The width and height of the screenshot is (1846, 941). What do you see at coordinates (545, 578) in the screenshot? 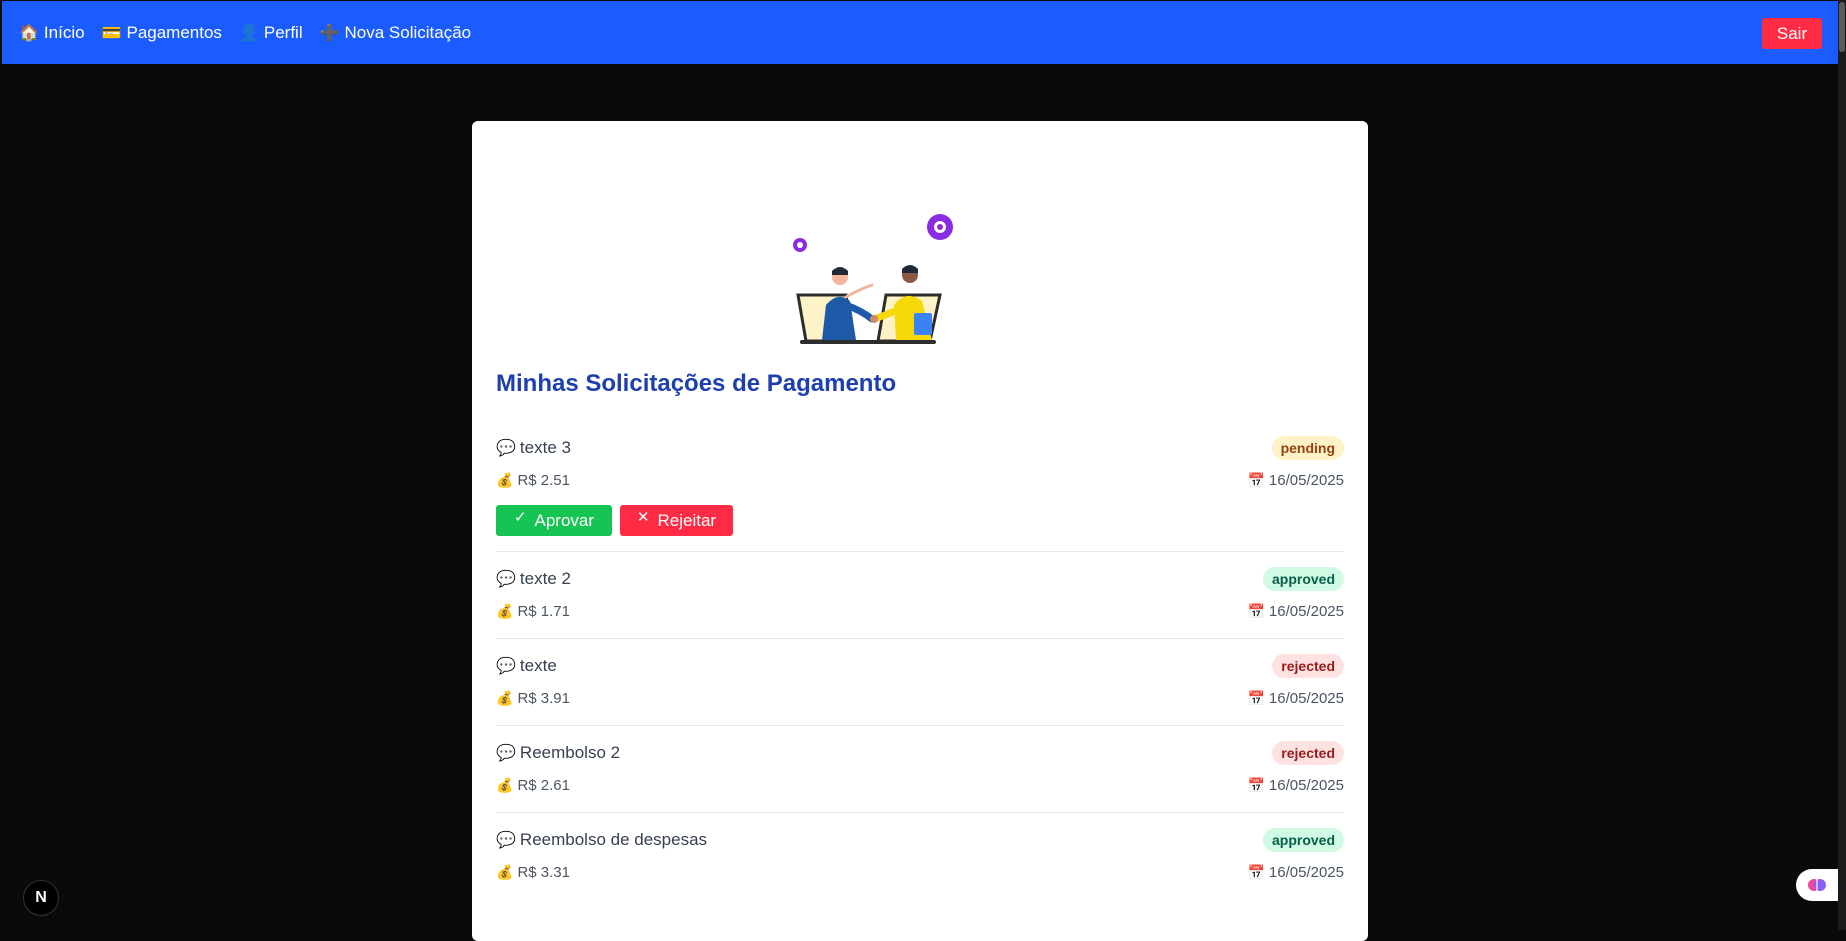
I see `request-title: texte 2` at bounding box center [545, 578].